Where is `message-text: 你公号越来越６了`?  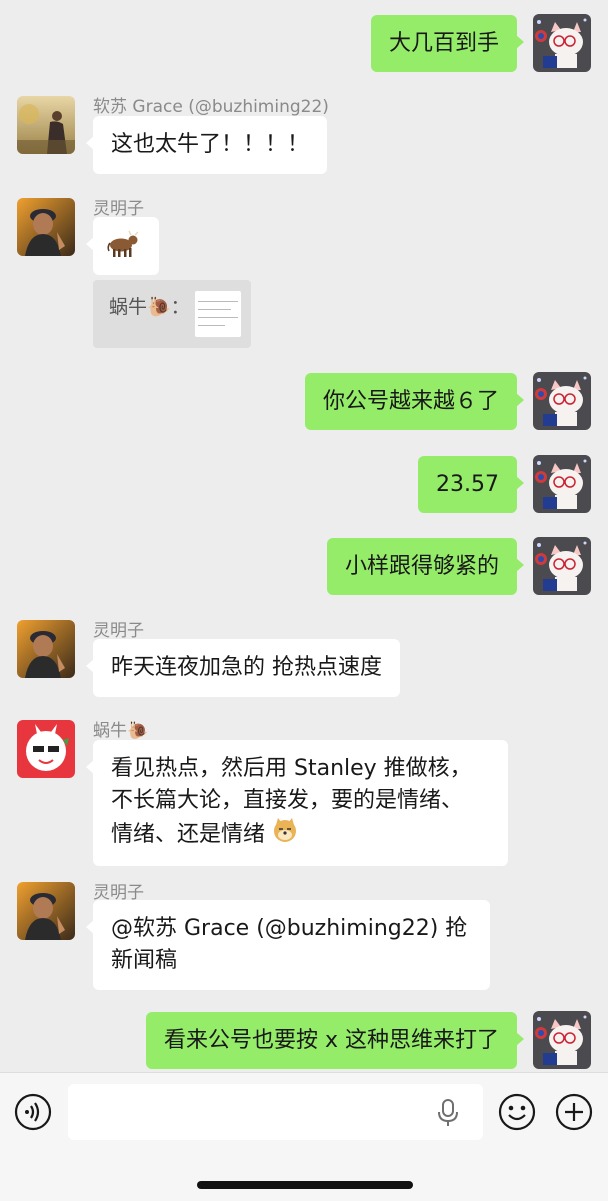 message-text: 你公号越来越６了 is located at coordinates (410, 401).